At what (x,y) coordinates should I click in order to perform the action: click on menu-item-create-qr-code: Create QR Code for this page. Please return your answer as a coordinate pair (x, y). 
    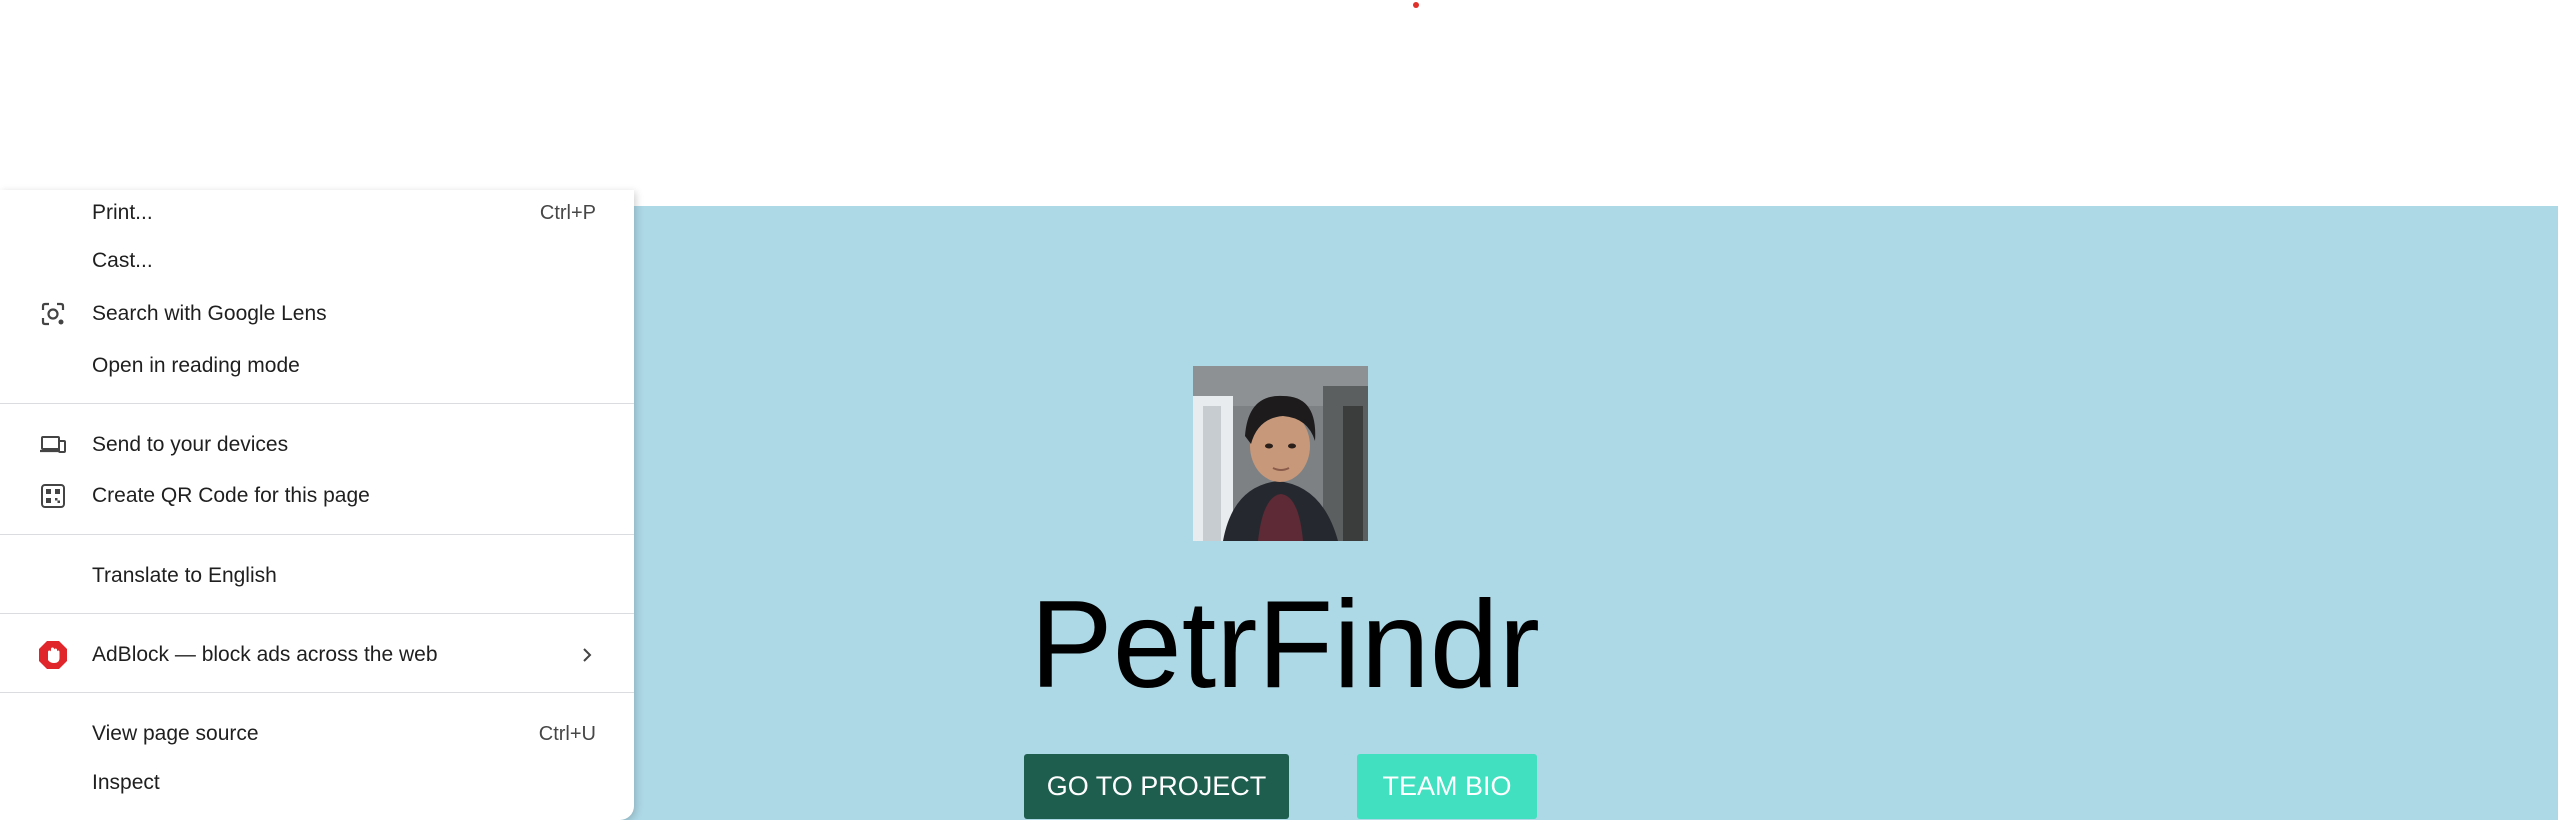
    Looking at the image, I should click on (317, 496).